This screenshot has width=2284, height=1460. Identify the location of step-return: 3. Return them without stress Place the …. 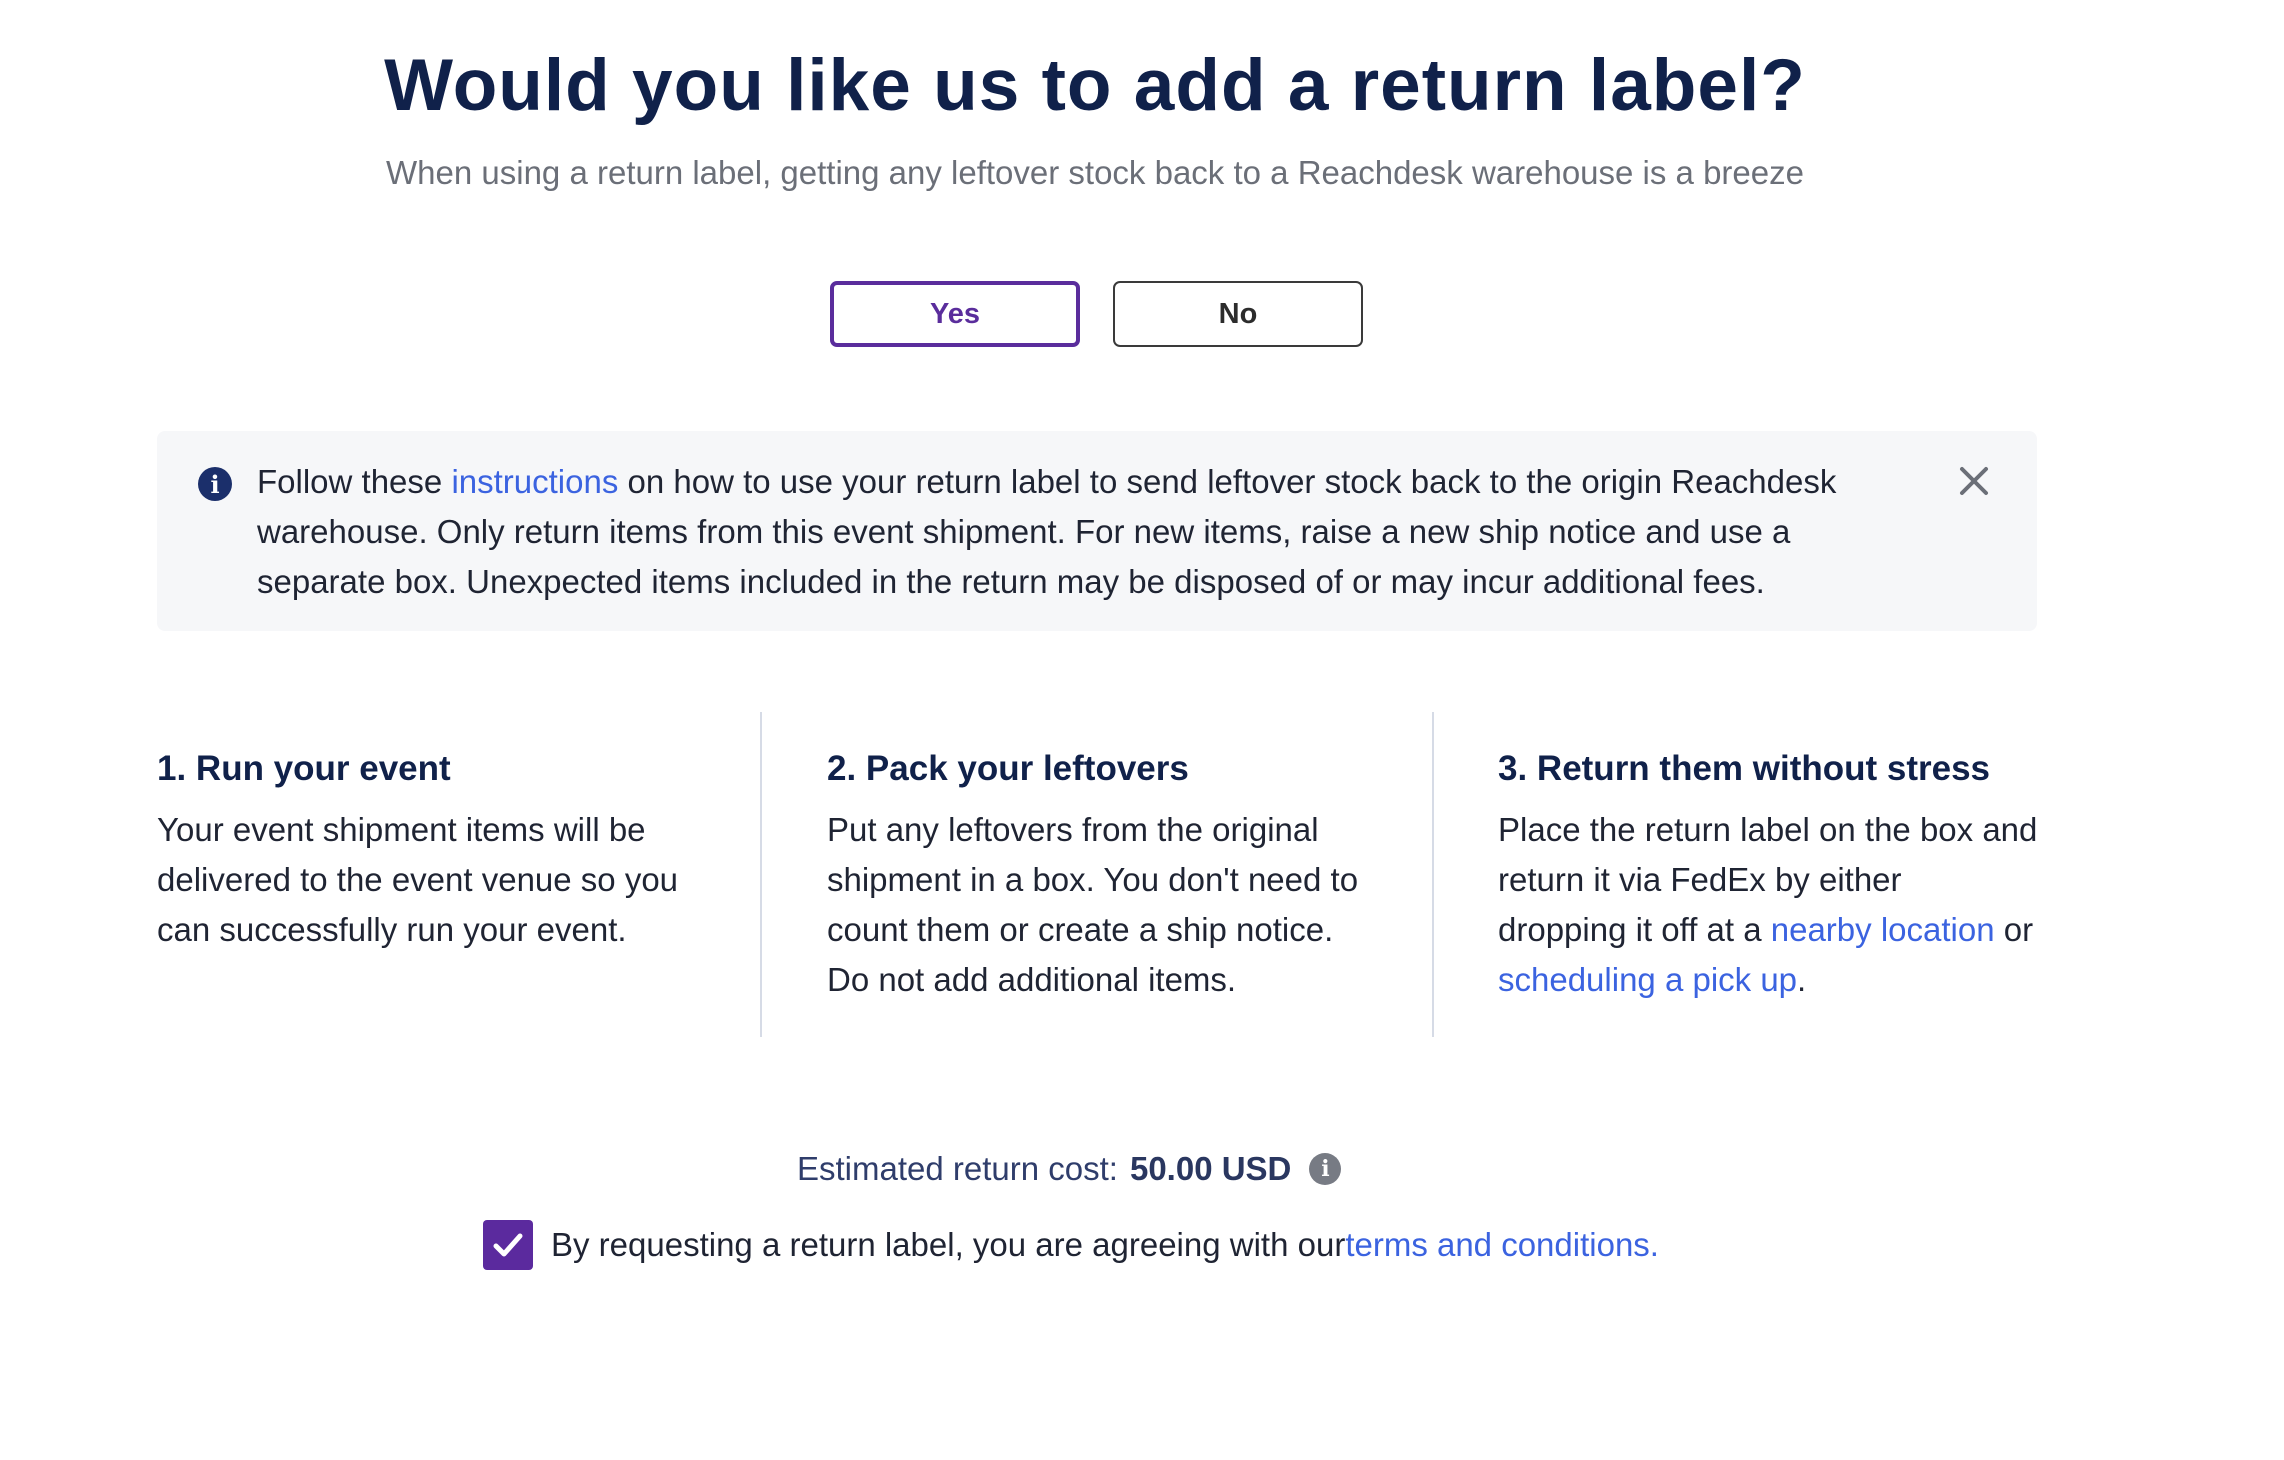
(1768, 875).